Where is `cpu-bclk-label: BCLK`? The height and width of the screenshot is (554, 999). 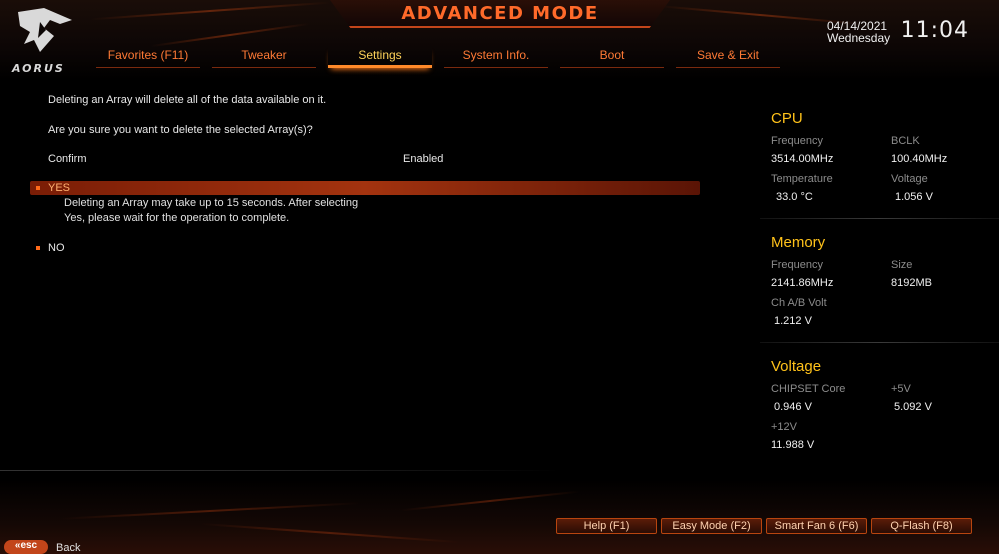 cpu-bclk-label: BCLK is located at coordinates (905, 141).